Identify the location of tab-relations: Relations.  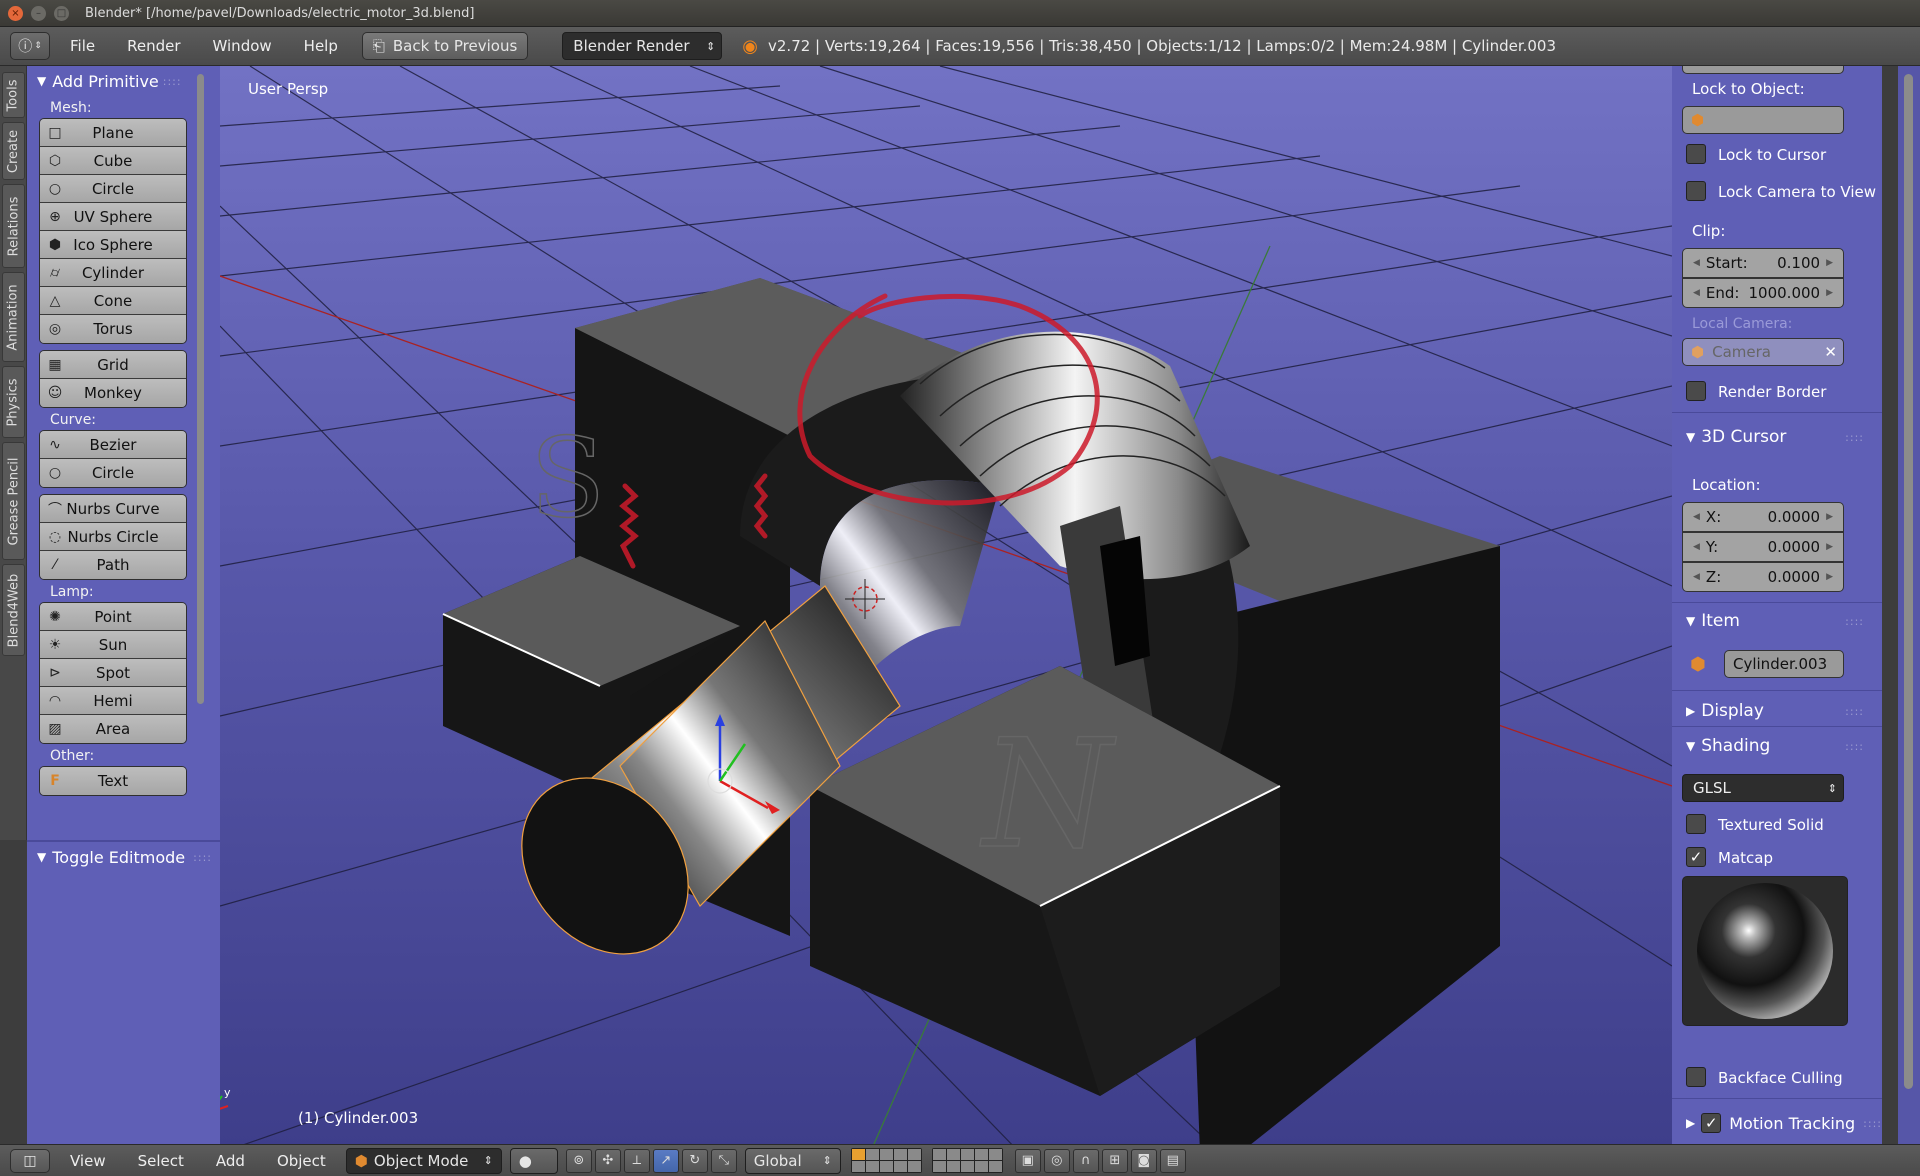
(13, 226).